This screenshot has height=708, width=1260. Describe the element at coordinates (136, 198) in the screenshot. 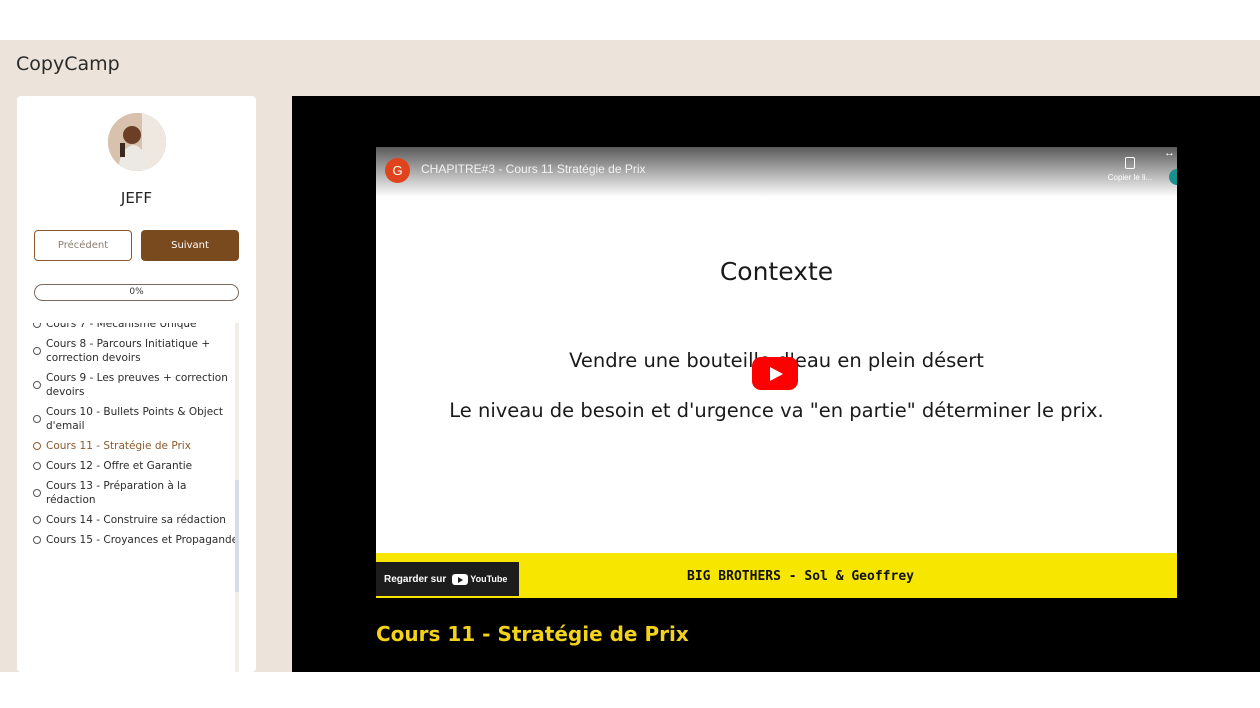

I see `user-name: JEFF` at that location.